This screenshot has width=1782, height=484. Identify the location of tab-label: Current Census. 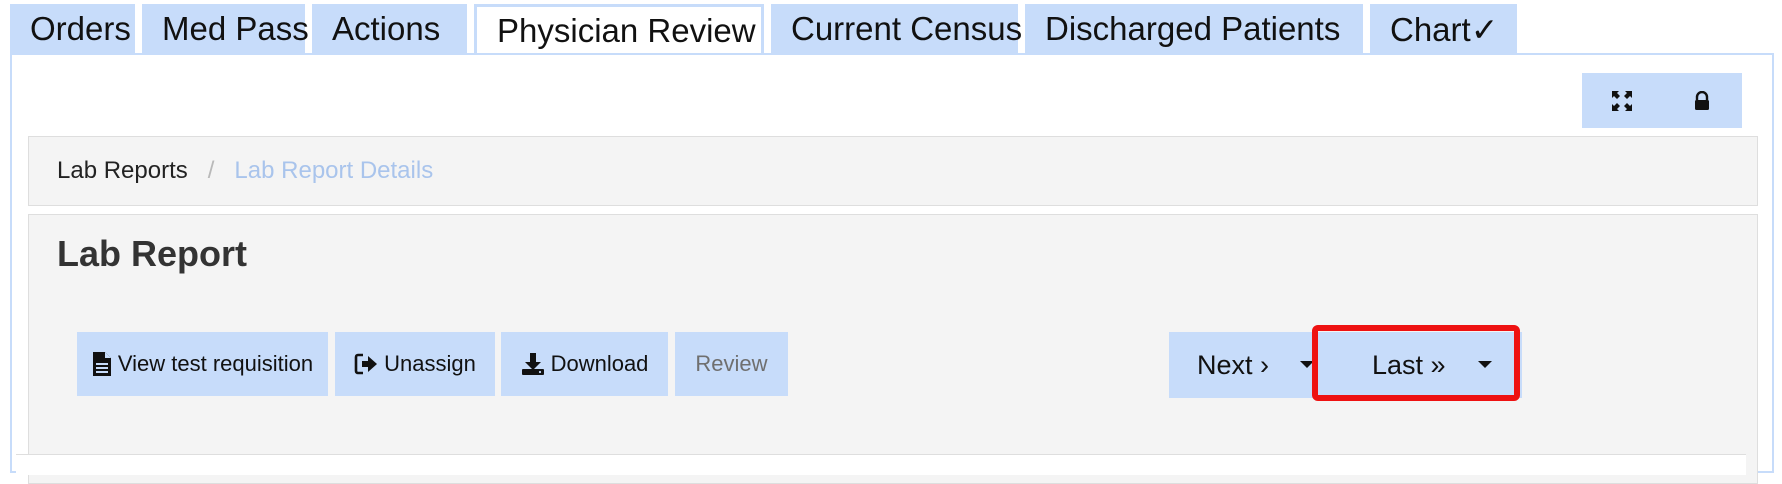
(907, 28).